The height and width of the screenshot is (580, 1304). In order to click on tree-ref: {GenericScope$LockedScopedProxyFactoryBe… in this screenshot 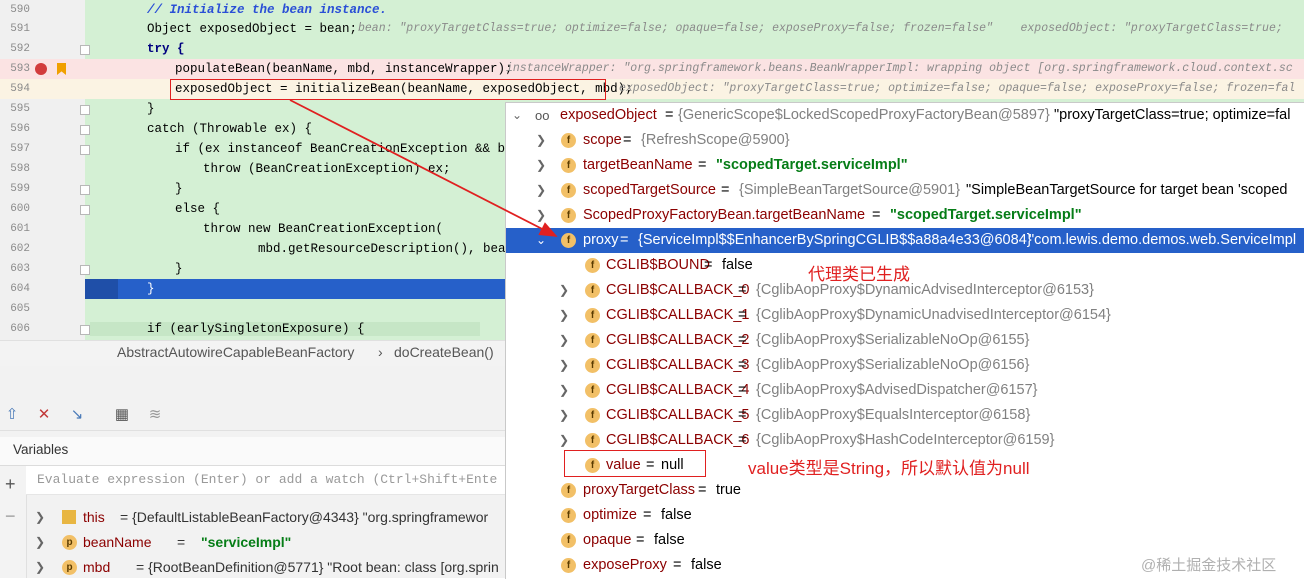, I will do `click(864, 115)`.